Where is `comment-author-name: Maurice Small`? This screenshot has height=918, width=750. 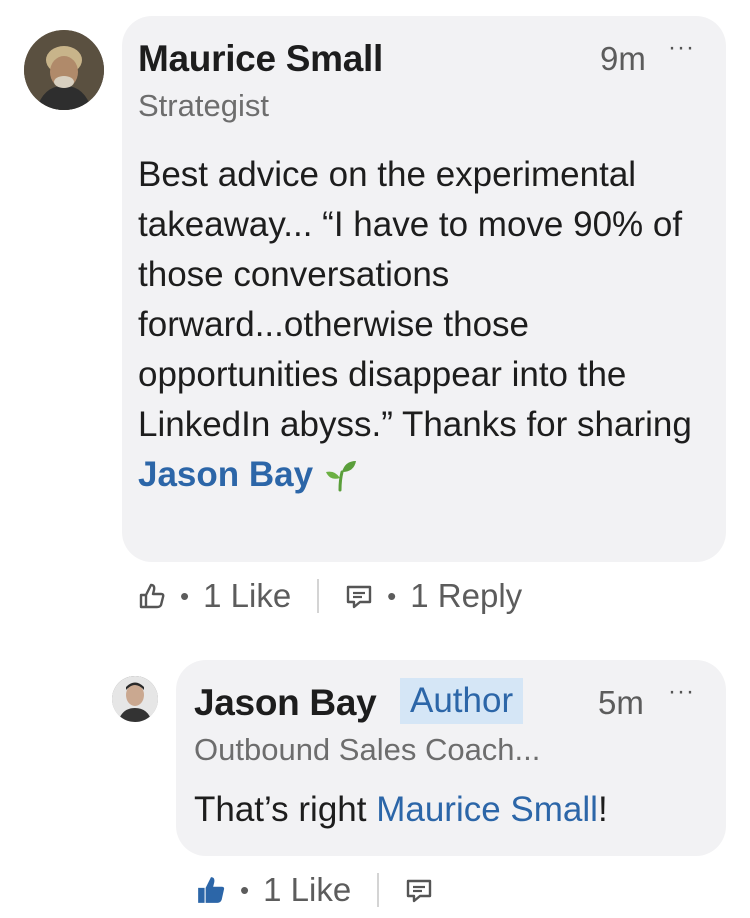
comment-author-name: Maurice Small is located at coordinates (260, 59).